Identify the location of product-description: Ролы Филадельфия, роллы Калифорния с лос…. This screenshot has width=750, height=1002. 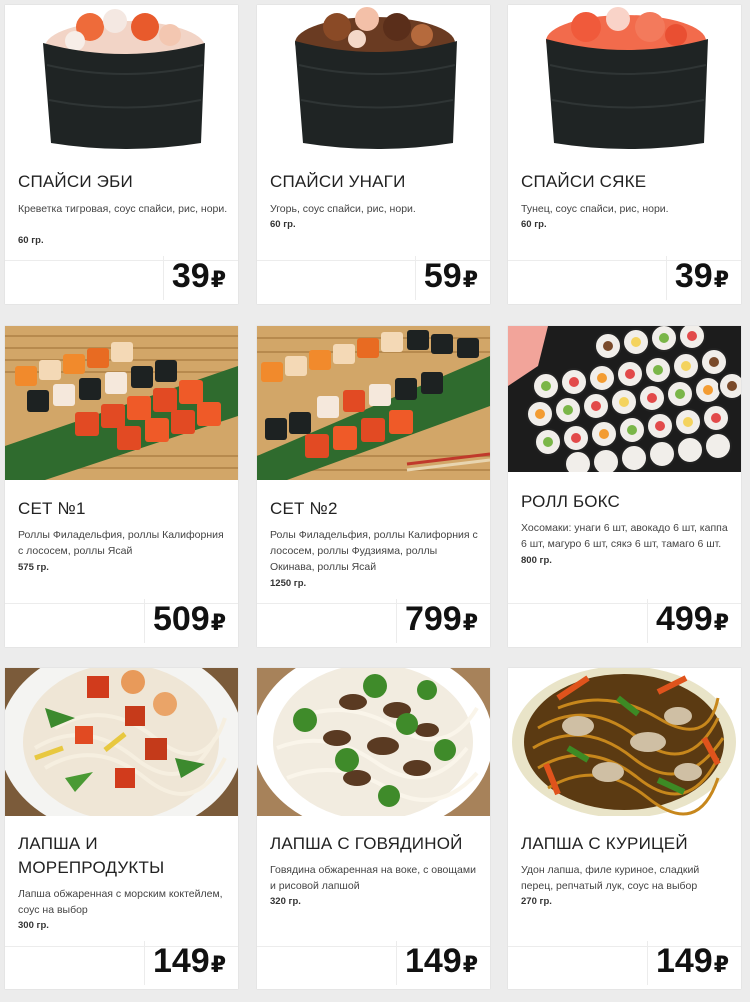
(374, 551).